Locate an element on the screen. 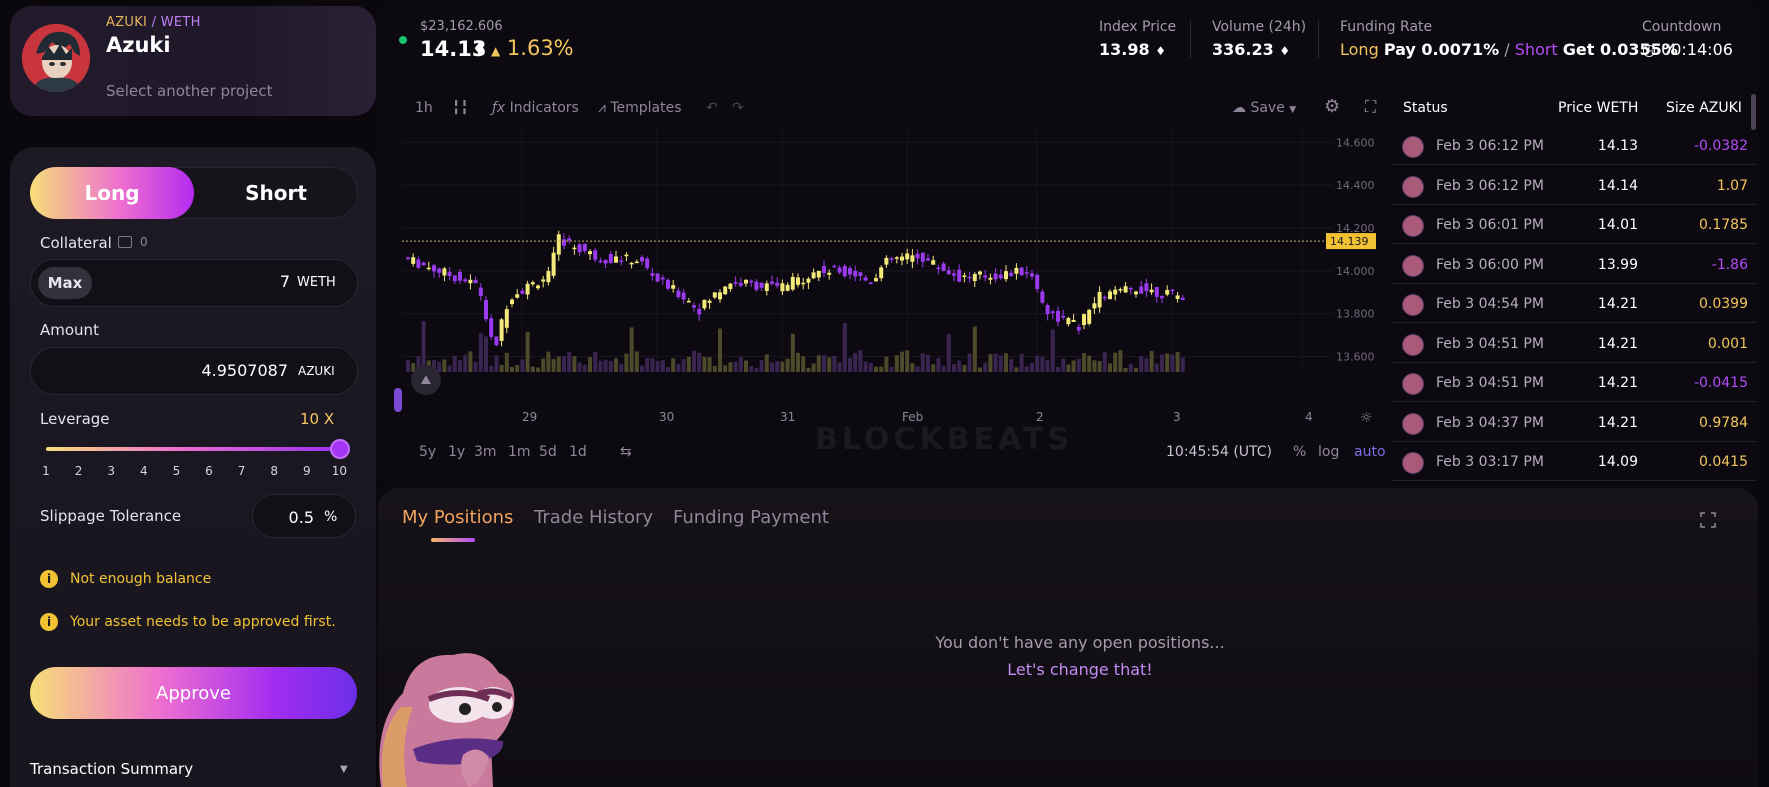 Image resolution: width=1769 pixels, height=787 pixels. trade-row: Feb 3 06:12 PM 14.14 1.07 is located at coordinates (1574, 185).